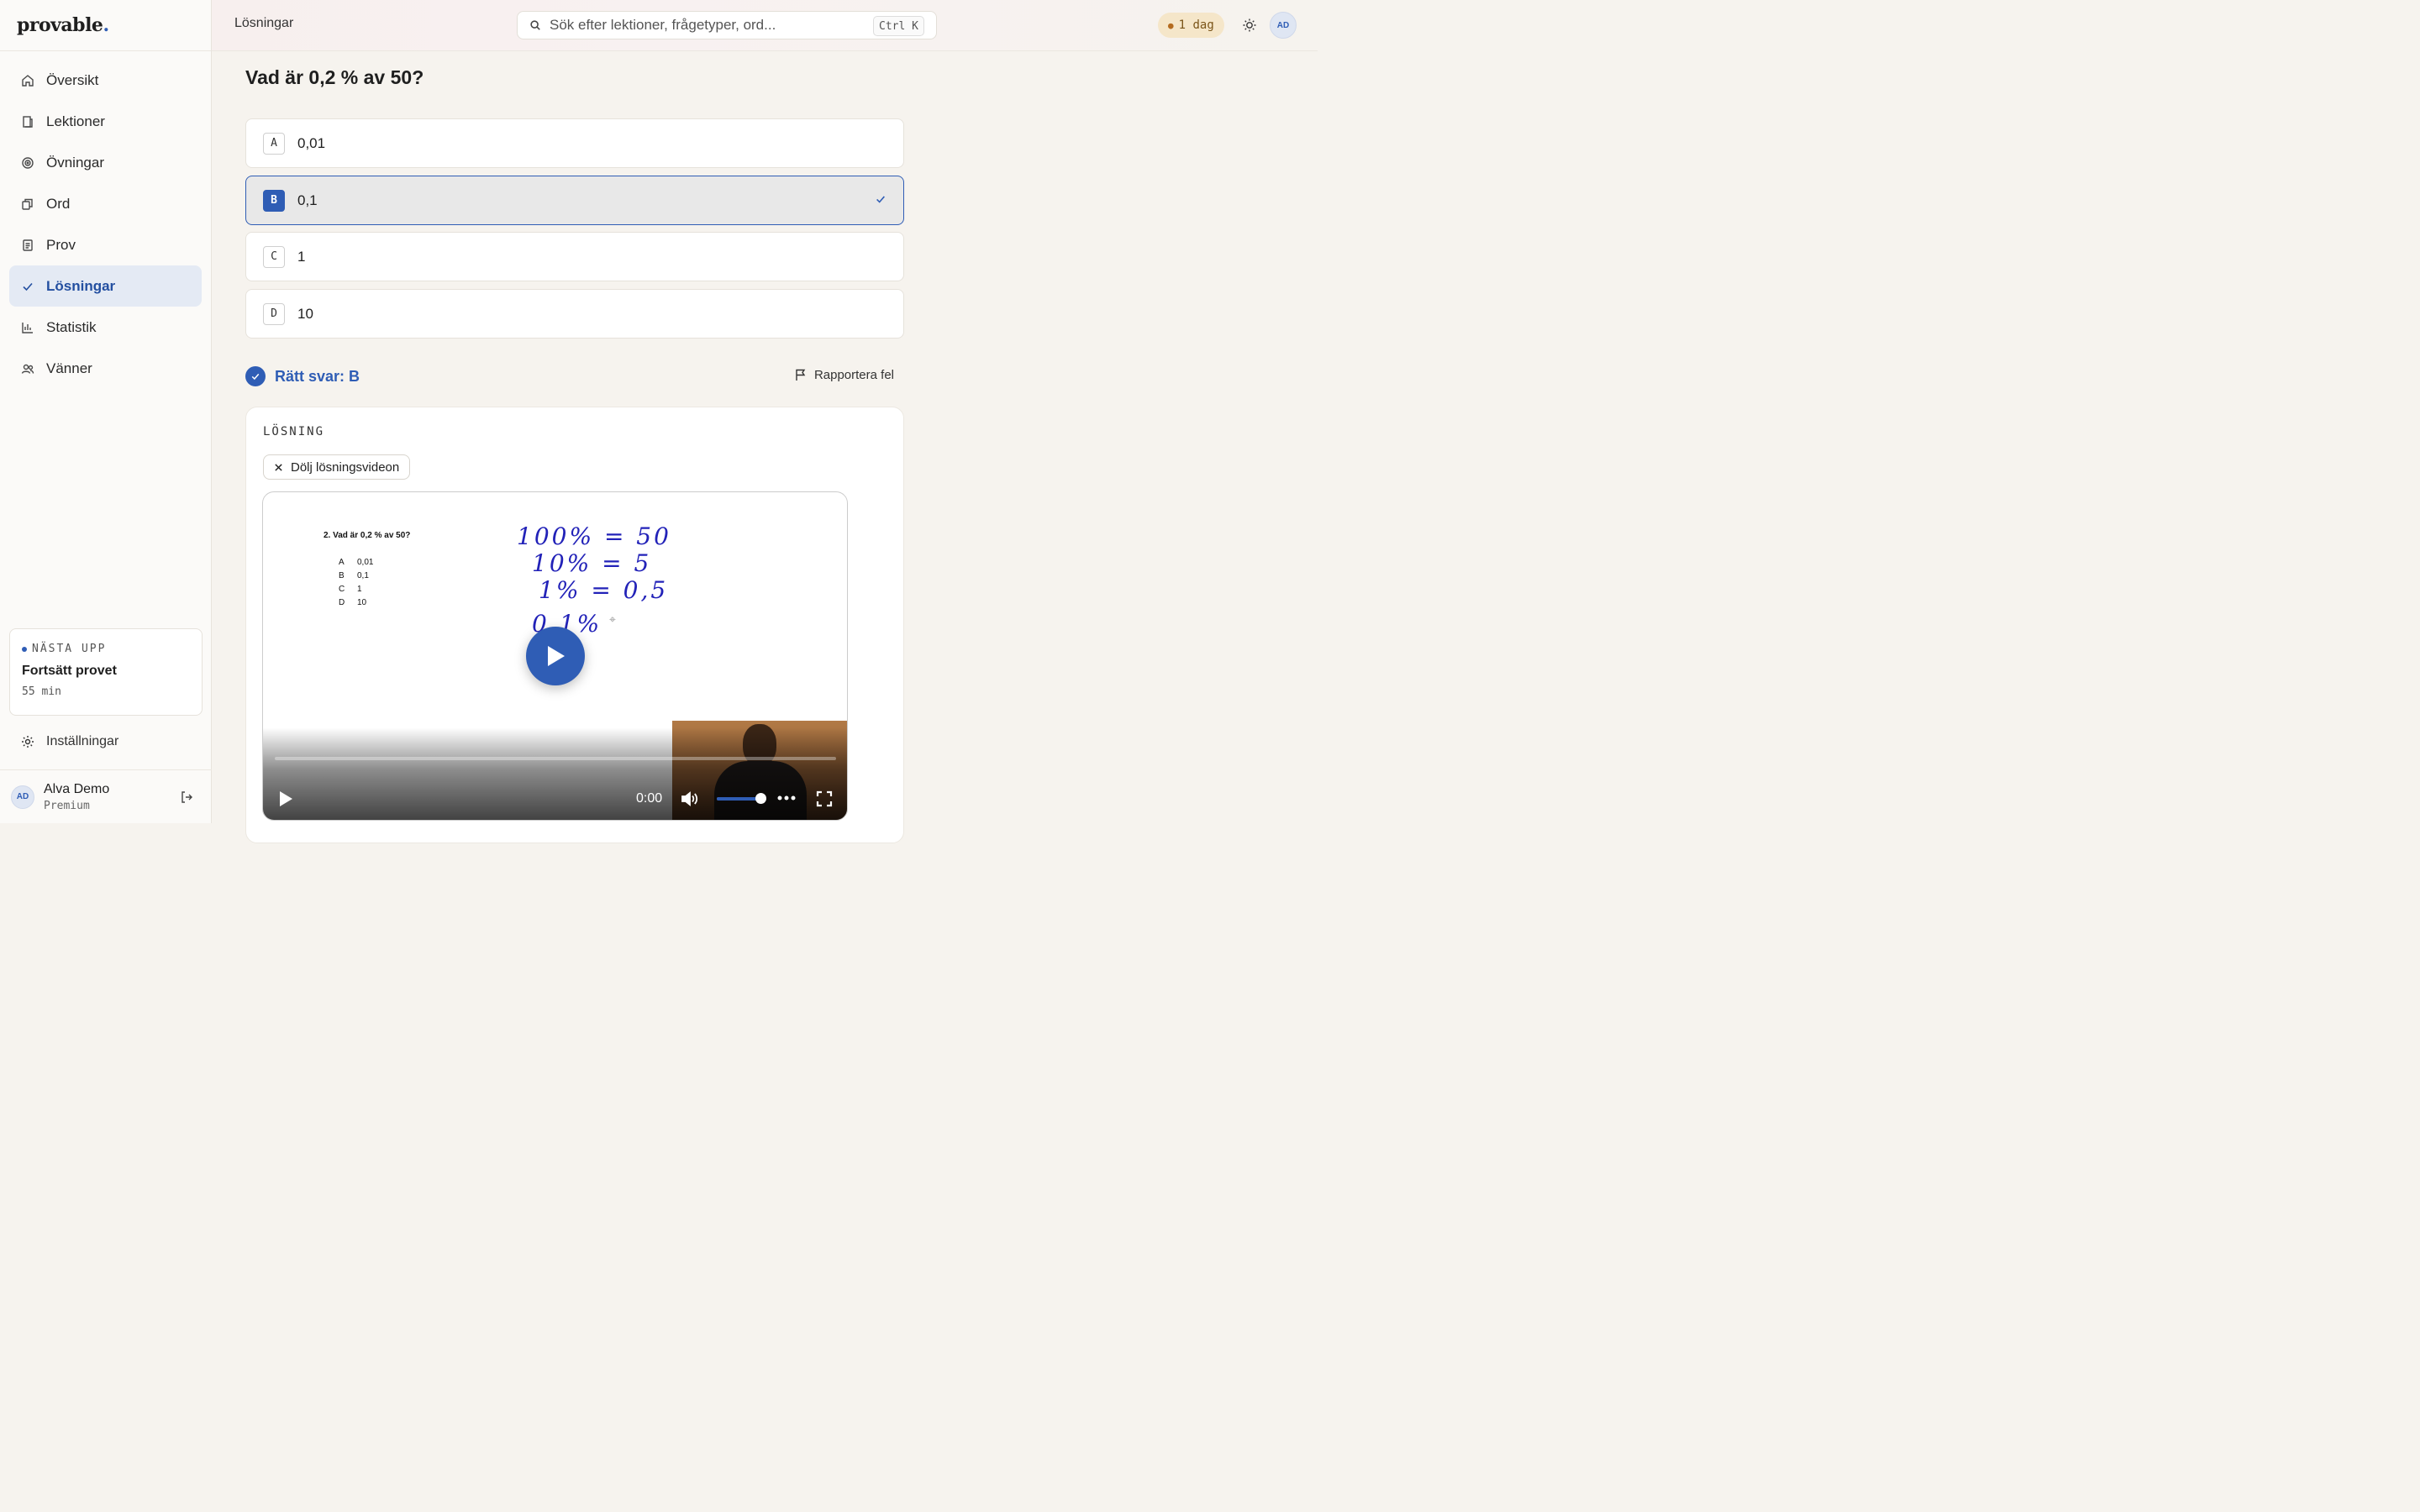 The width and height of the screenshot is (2420, 1512). I want to click on sidebar-item-oversikt: Översikt, so click(105, 80).